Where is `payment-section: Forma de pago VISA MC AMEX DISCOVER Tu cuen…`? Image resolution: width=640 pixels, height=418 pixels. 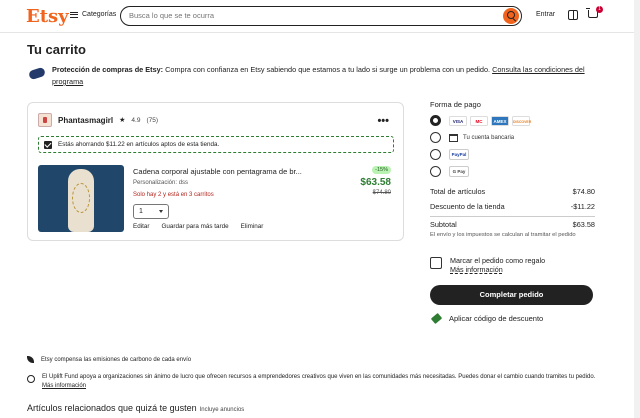
payment-section: Forma de pago VISA MC AMEX DISCOVER Tu cuen… is located at coordinates (512, 138).